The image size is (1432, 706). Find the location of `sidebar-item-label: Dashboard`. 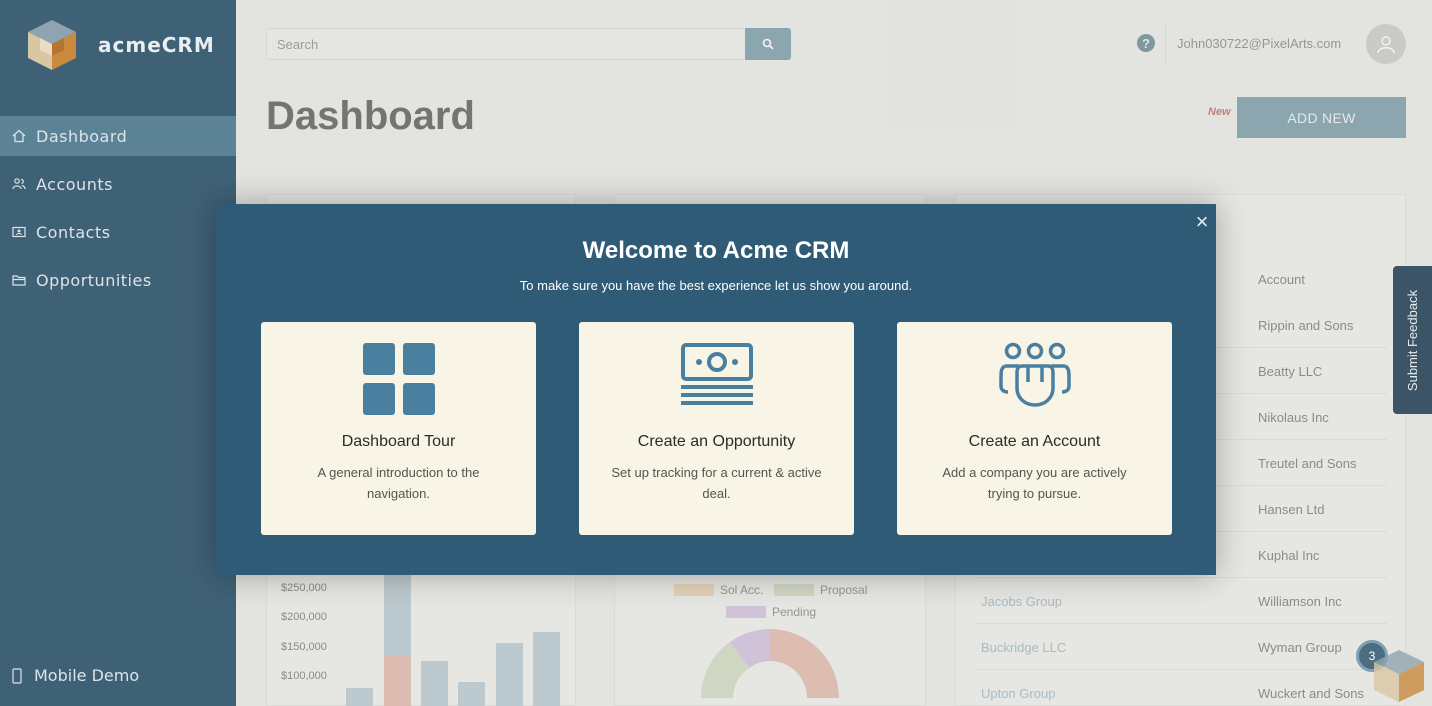

sidebar-item-label: Dashboard is located at coordinates (82, 136).